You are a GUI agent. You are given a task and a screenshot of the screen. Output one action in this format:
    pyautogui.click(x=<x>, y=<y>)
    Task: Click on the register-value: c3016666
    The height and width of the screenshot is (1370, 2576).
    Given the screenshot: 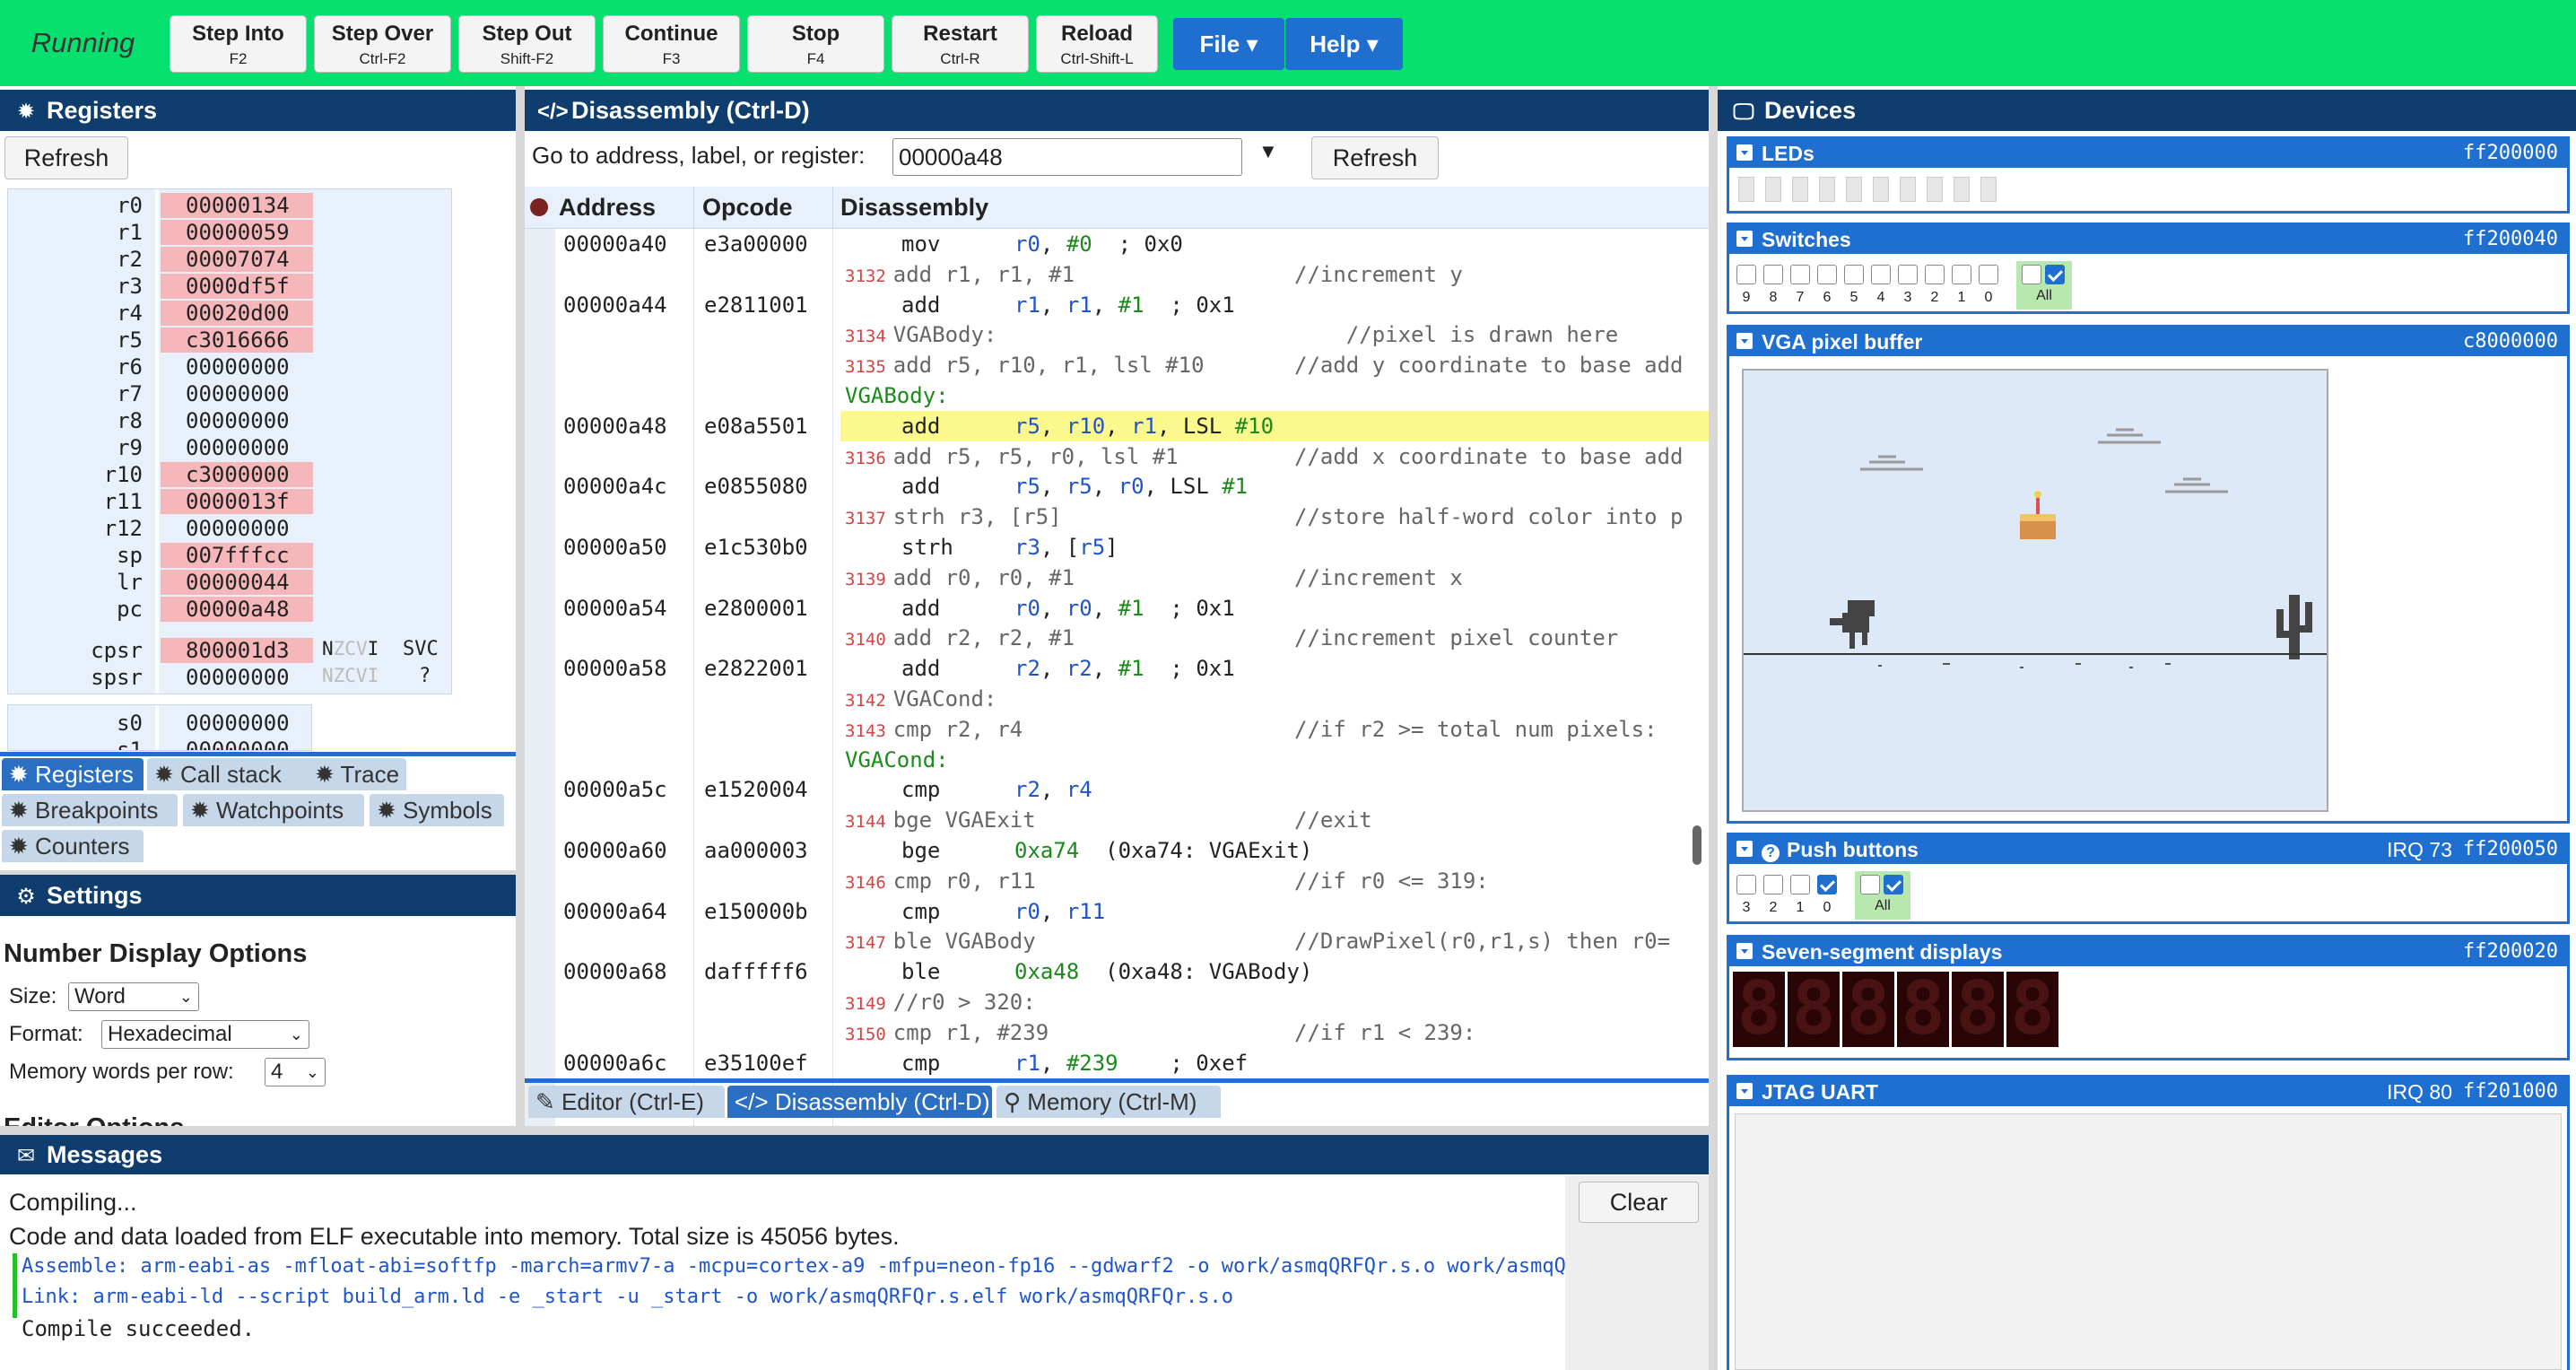 What is the action you would take?
    pyautogui.click(x=237, y=340)
    